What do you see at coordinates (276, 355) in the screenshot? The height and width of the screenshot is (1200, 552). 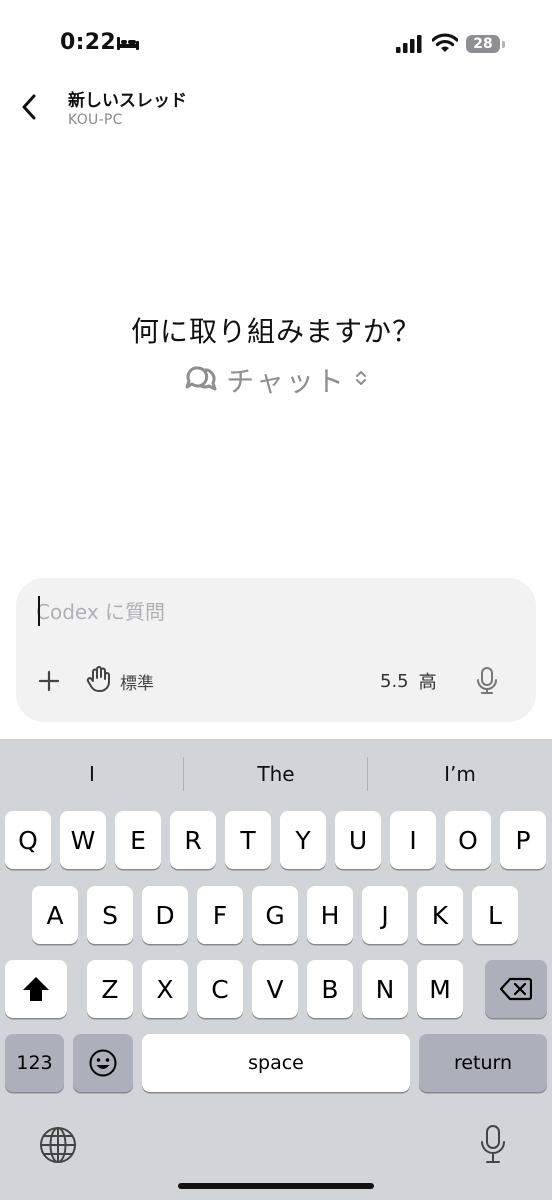 I see `empty-state: 何に取り組みますか？ チャット` at bounding box center [276, 355].